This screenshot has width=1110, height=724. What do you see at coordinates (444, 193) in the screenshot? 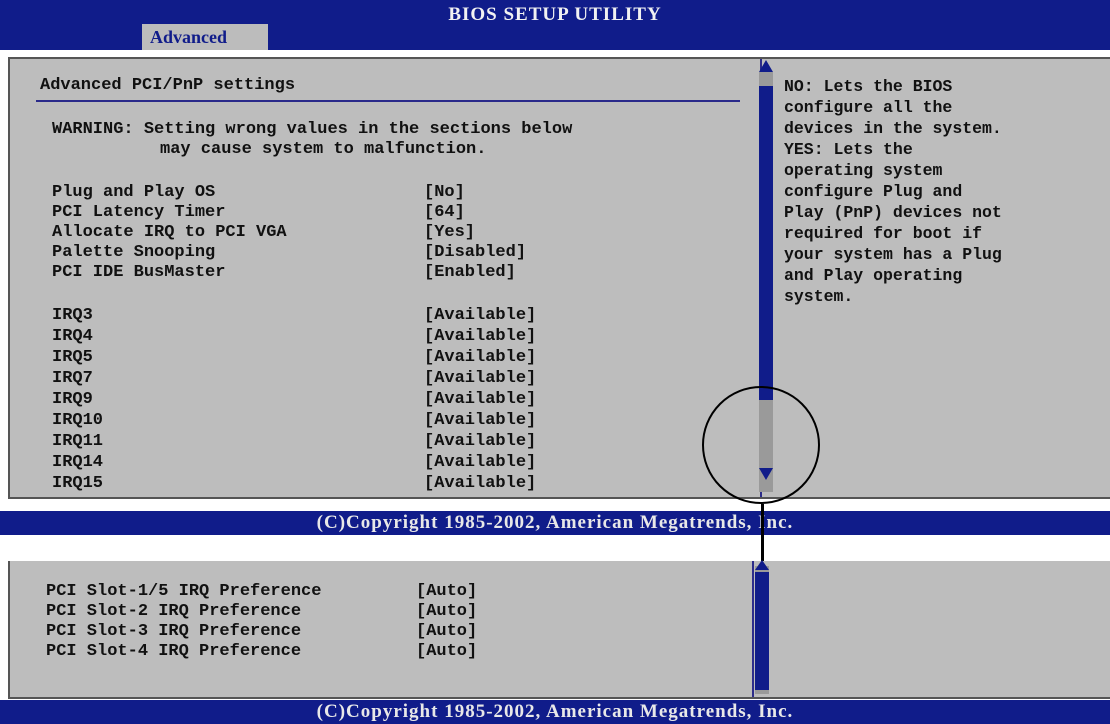
I see `setting-value: [No]` at bounding box center [444, 193].